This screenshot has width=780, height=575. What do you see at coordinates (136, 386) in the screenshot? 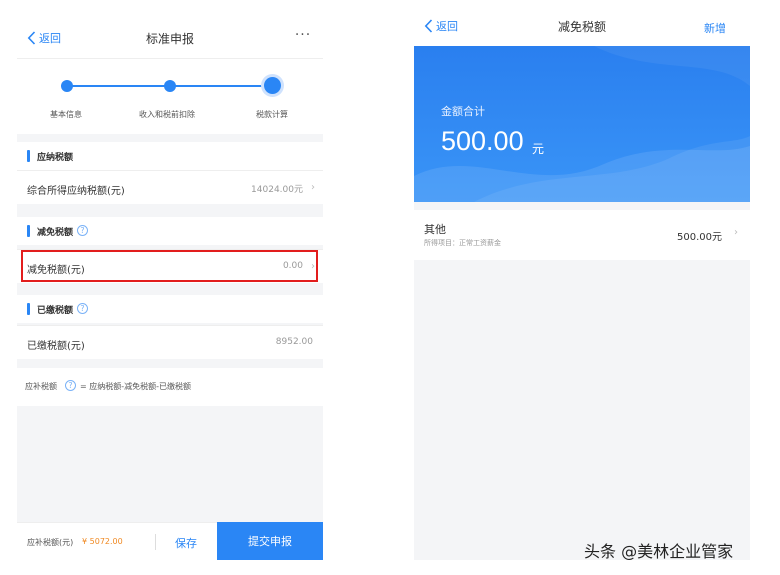
I see `formula-equation: = 应纳税额-减免税额-已缴税额` at bounding box center [136, 386].